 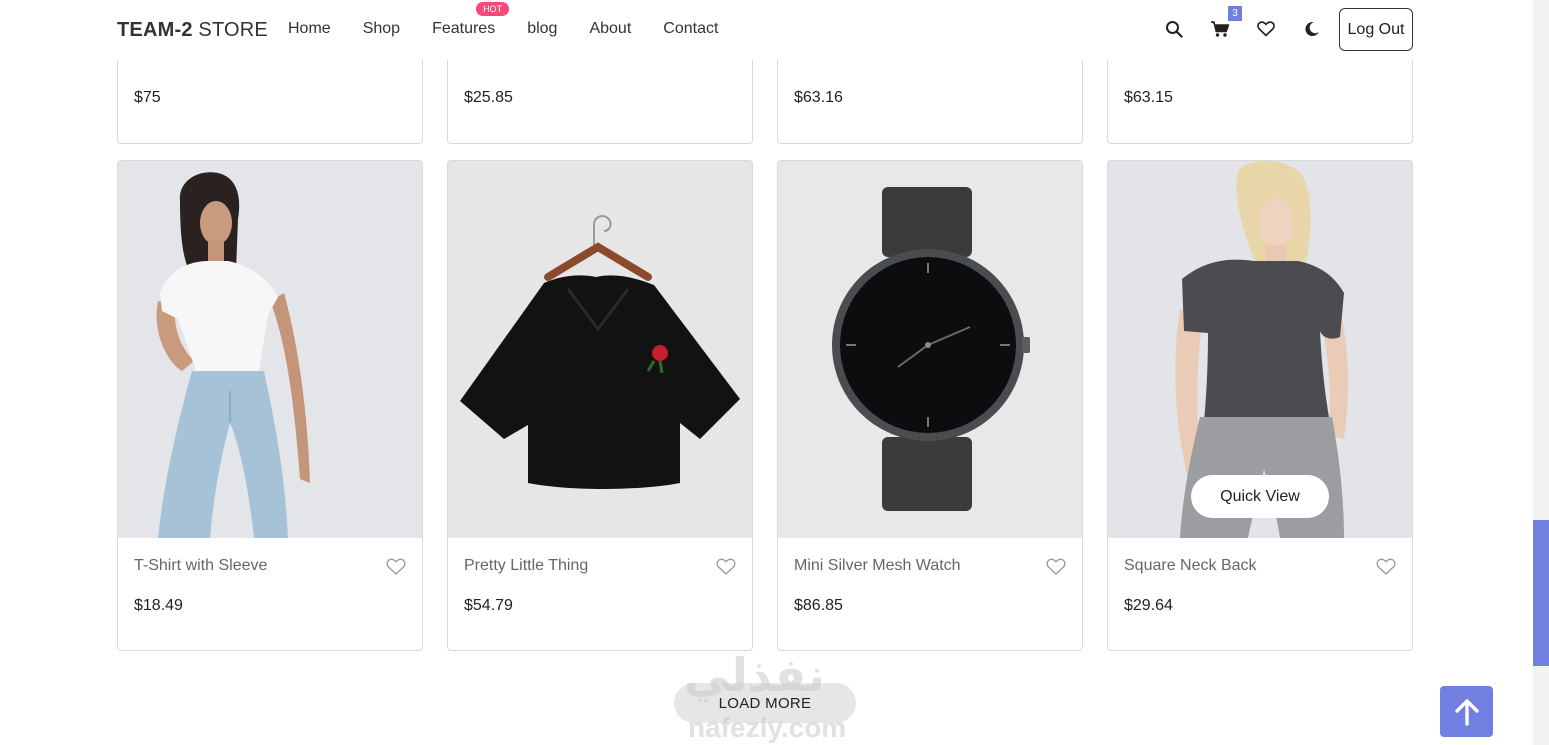 I want to click on nav-about: About, so click(x=610, y=29).